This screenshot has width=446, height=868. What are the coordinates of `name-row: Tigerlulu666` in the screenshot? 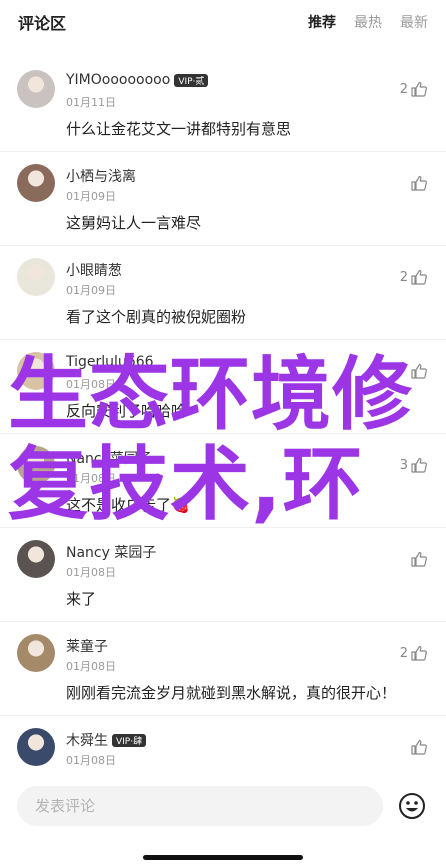 It's located at (110, 362).